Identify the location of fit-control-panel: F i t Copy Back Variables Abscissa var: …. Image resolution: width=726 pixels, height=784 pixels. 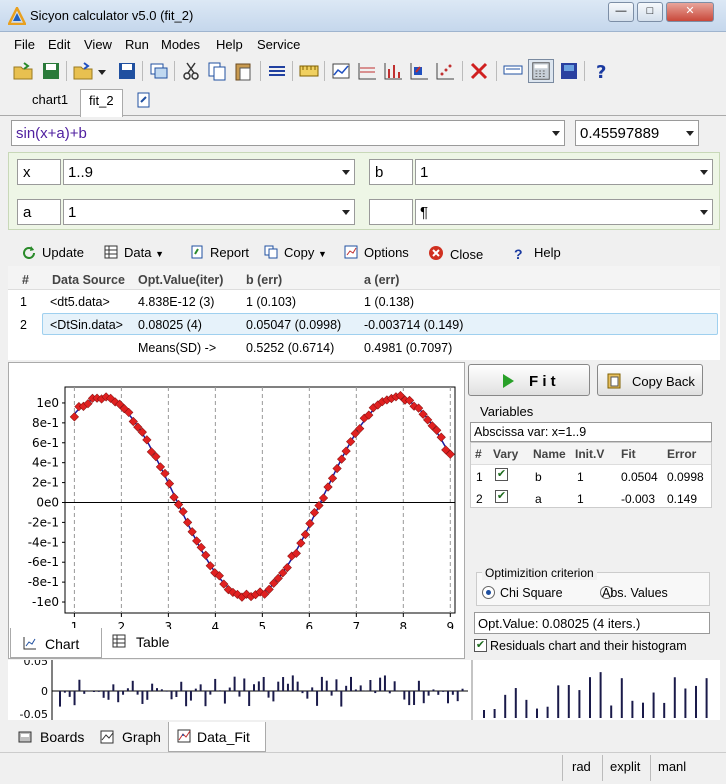
(593, 510).